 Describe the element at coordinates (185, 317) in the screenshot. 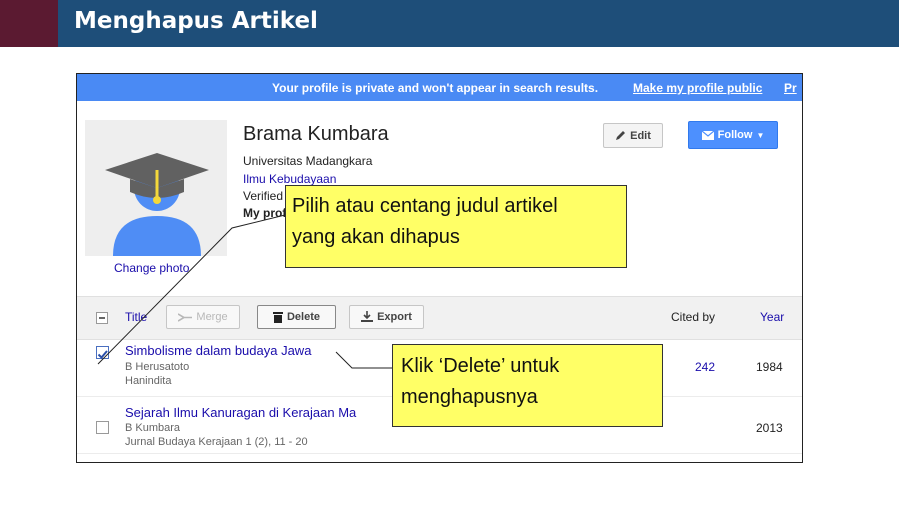

I see `merge-icon` at that location.